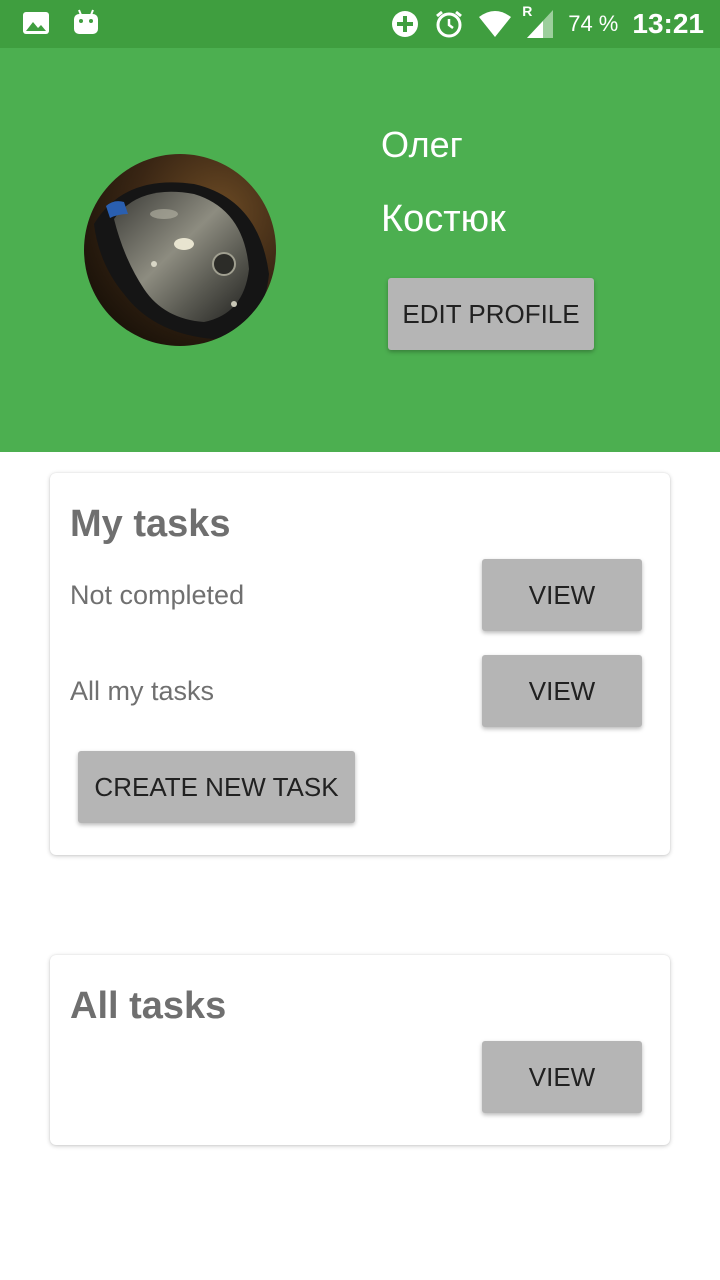 This screenshot has width=720, height=1280. What do you see at coordinates (36, 23) in the screenshot?
I see `image-icon` at bounding box center [36, 23].